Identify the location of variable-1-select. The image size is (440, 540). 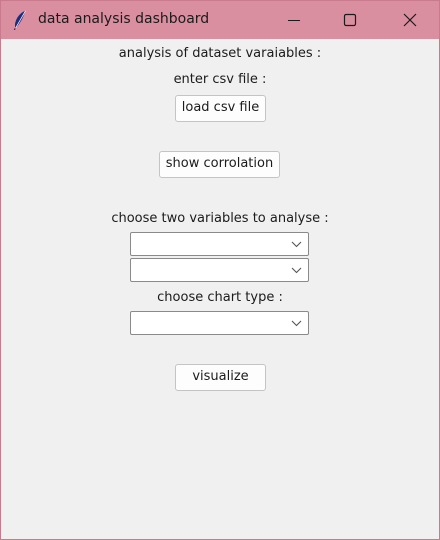
(219, 244).